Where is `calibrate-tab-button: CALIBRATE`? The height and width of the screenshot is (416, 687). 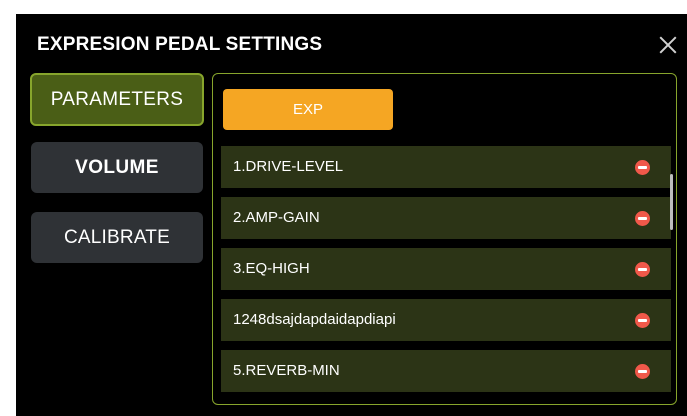
calibrate-tab-button: CALIBRATE is located at coordinates (117, 237).